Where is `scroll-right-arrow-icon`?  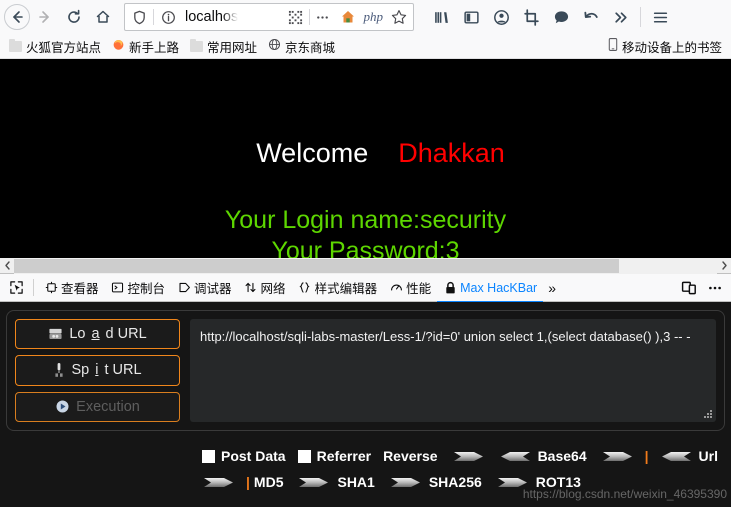
scroll-right-arrow-icon is located at coordinates (724, 266).